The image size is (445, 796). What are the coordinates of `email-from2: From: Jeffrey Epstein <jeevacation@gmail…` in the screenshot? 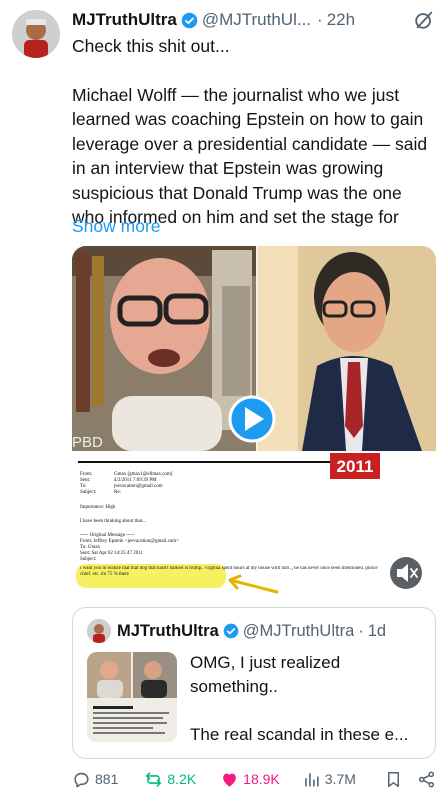 It's located at (129, 541).